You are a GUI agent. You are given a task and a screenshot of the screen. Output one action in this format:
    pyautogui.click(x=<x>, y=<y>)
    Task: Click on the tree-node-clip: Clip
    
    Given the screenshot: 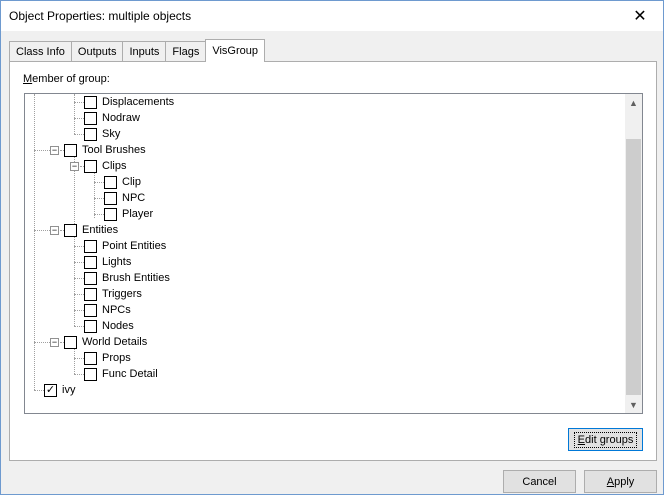 What is the action you would take?
    pyautogui.click(x=122, y=182)
    